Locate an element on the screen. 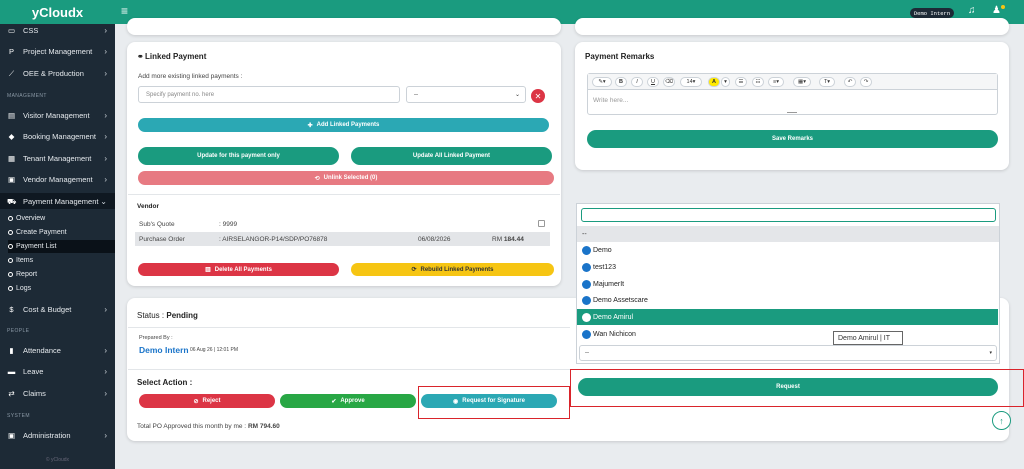 The width and height of the screenshot is (1024, 469). sidebar-item-booking-management: ◆ Booking Management › is located at coordinates (57, 136).